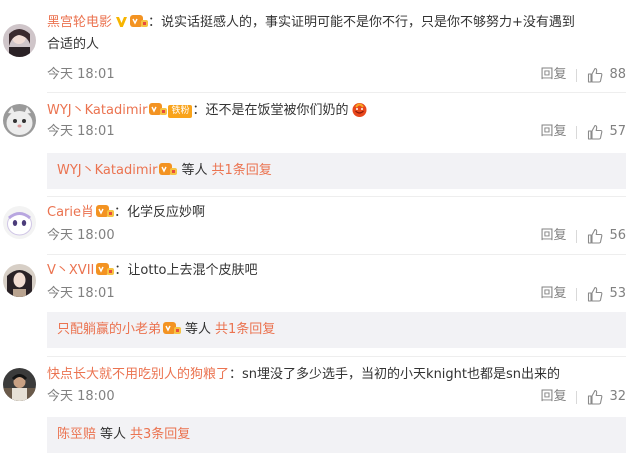 The width and height of the screenshot is (640, 453). What do you see at coordinates (180, 111) in the screenshot?
I see `fan-badge: 铁粉` at bounding box center [180, 111].